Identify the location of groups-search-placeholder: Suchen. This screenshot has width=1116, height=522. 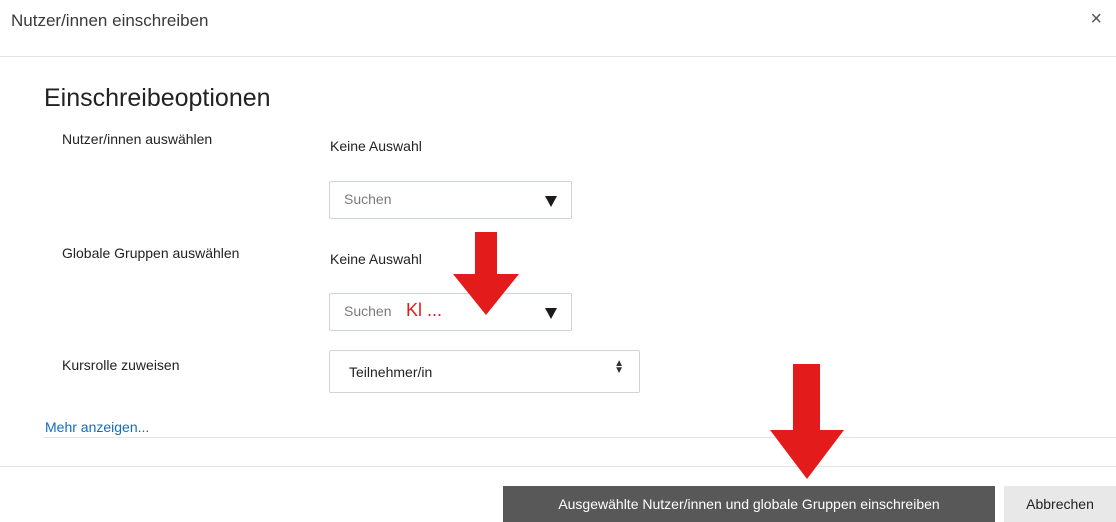
(368, 311).